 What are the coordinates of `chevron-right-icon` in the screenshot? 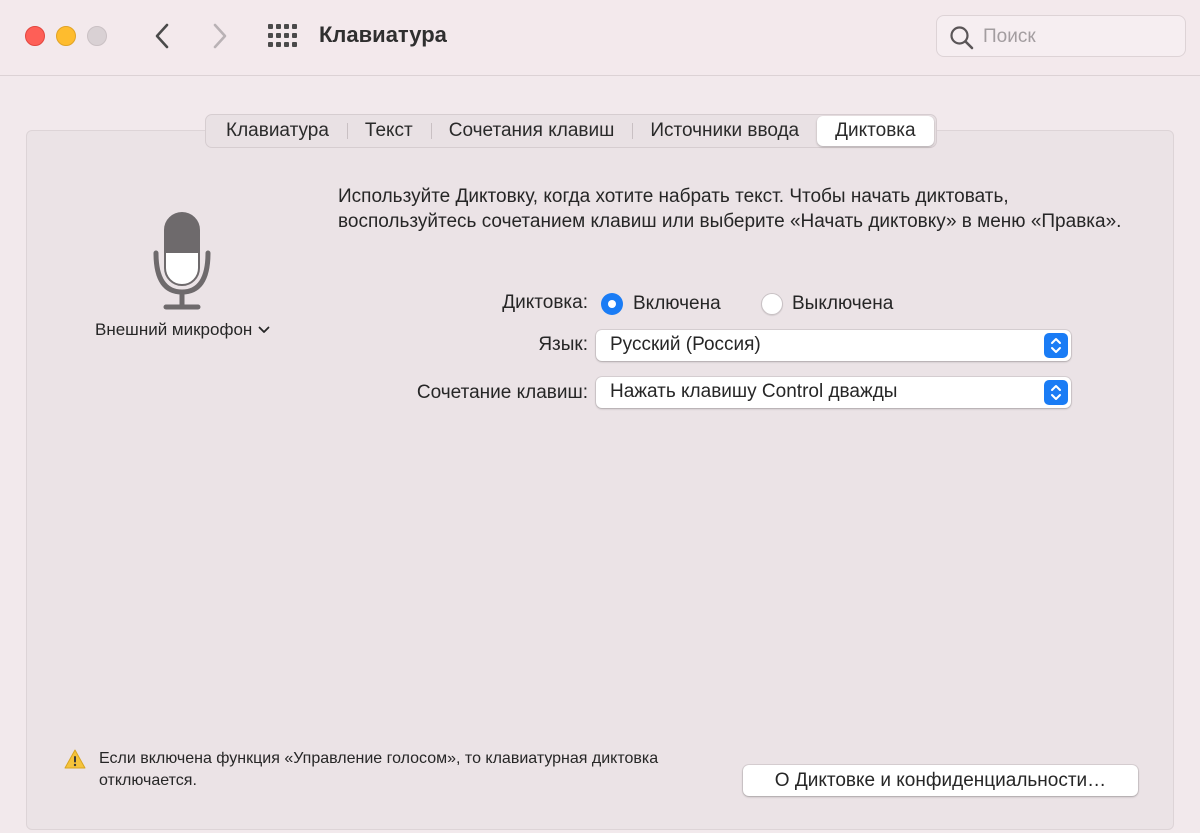 It's located at (220, 36).